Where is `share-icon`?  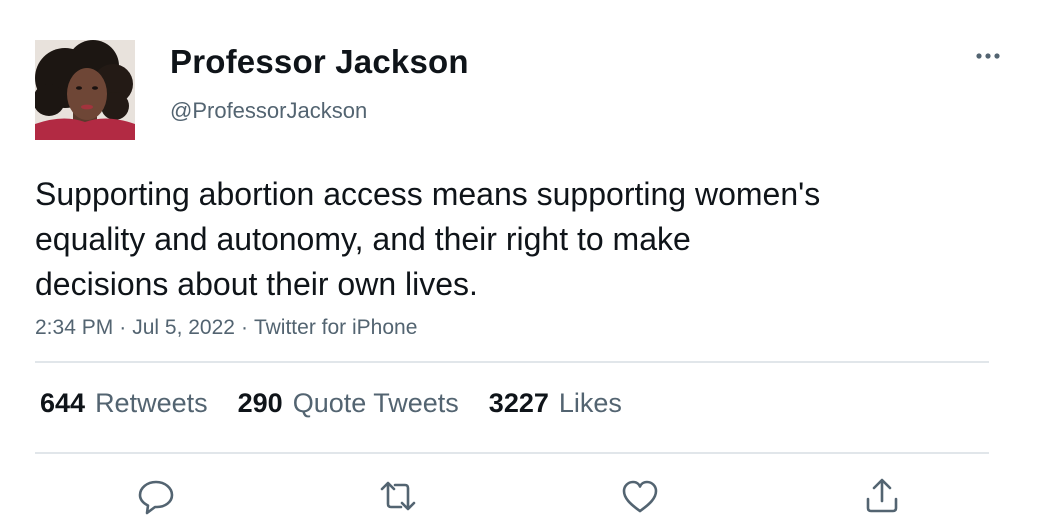 share-icon is located at coordinates (882, 495).